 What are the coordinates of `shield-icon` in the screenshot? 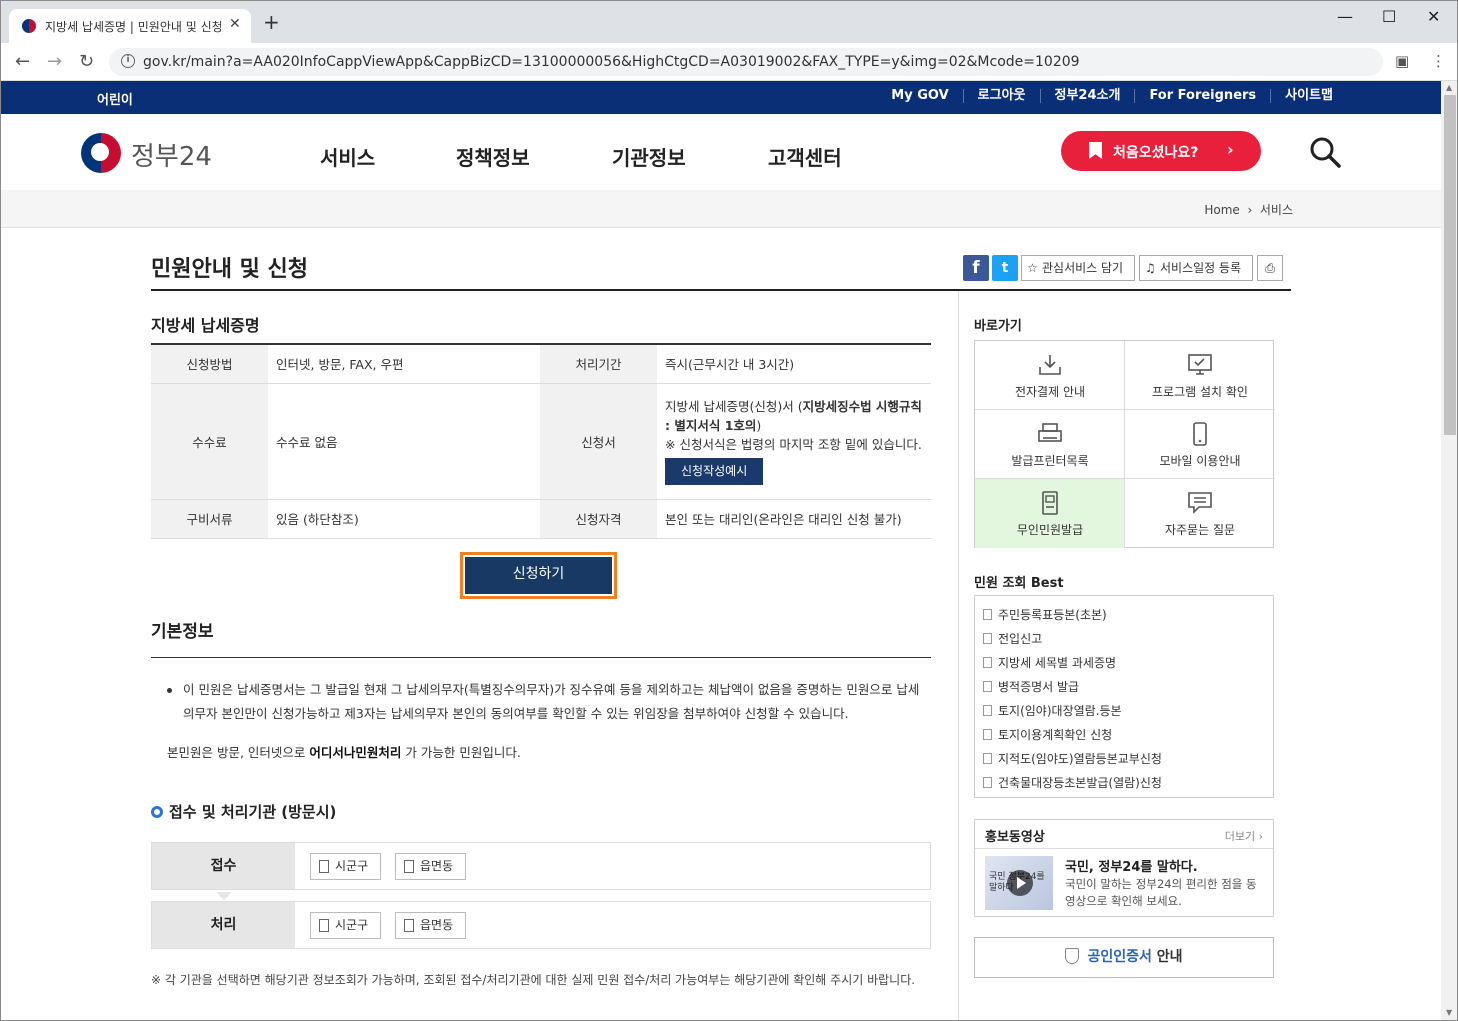 It's located at (1072, 956).